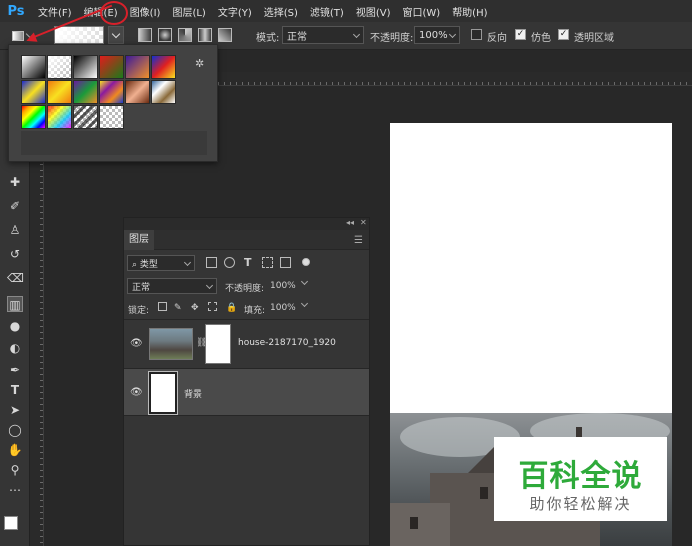  What do you see at coordinates (162, 306) in the screenshot?
I see `lock-transparent-icon` at bounding box center [162, 306].